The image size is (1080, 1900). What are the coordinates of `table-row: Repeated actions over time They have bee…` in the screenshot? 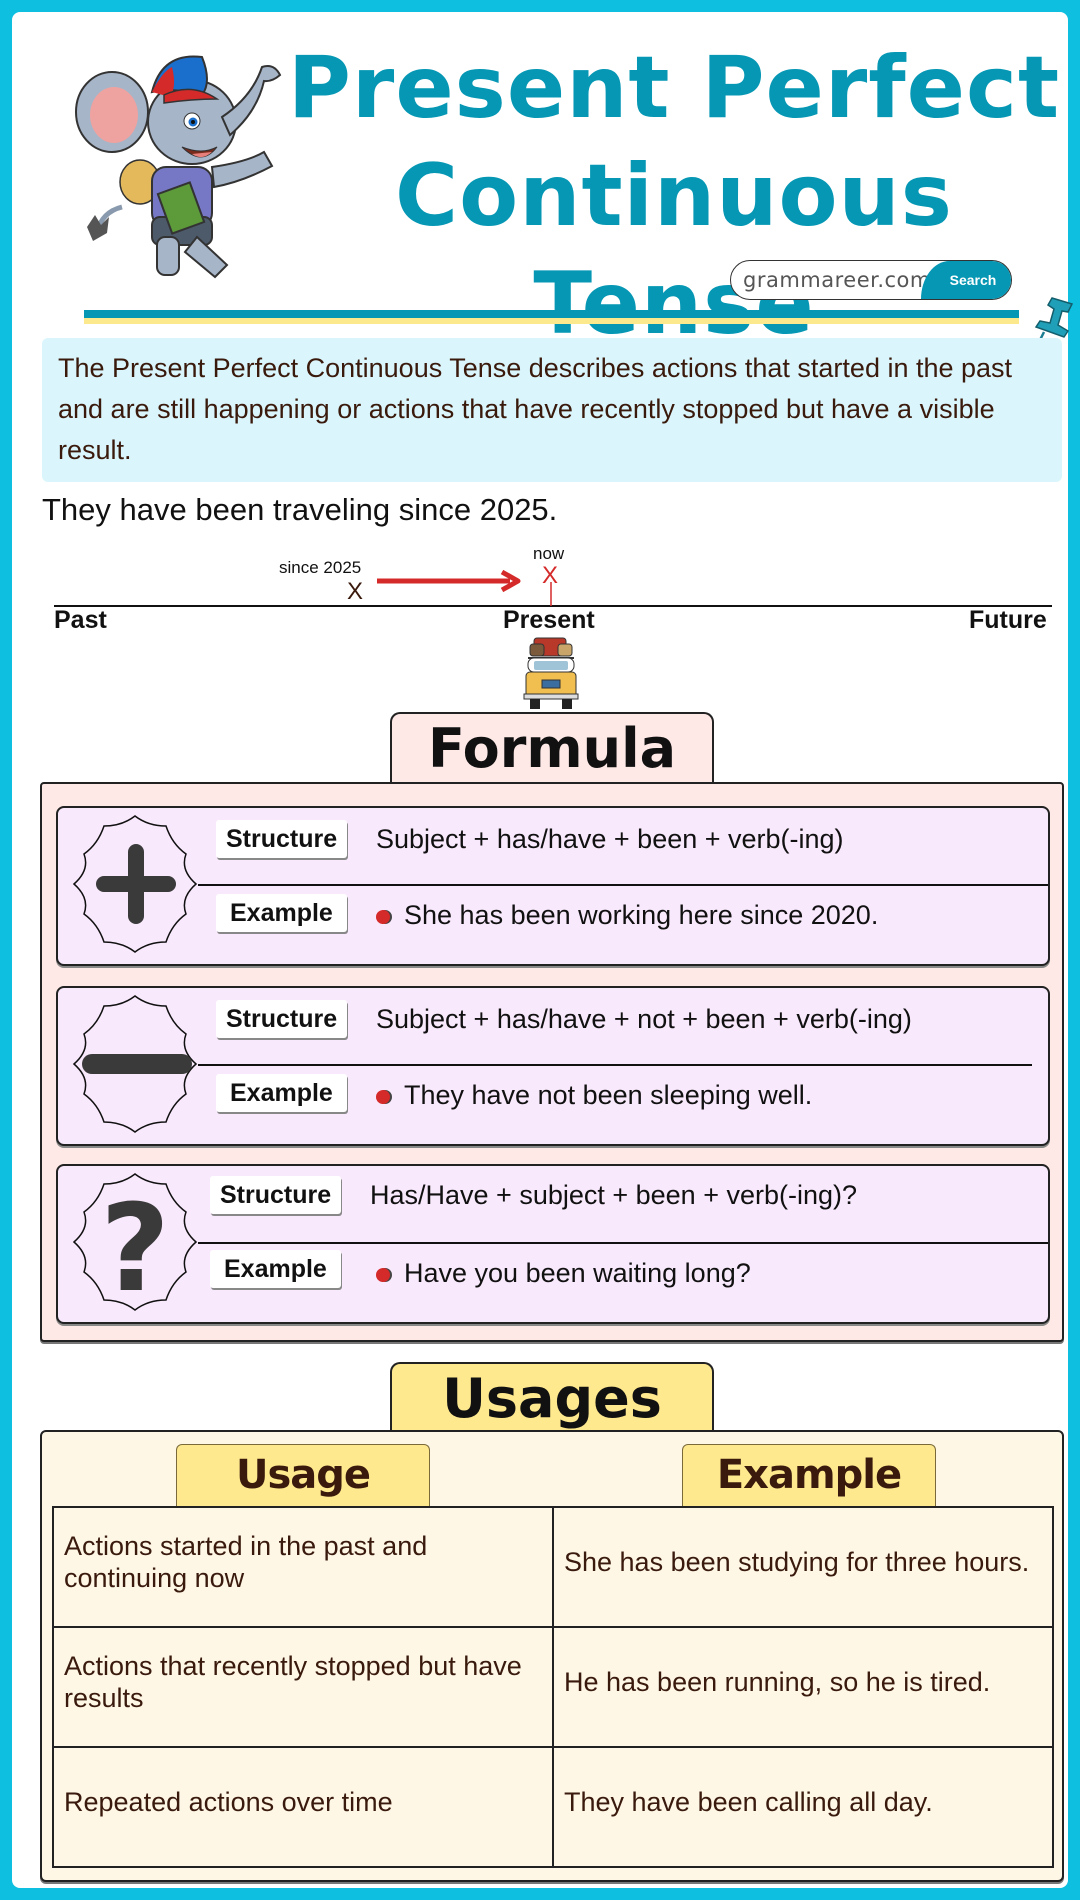 It's located at (553, 1807).